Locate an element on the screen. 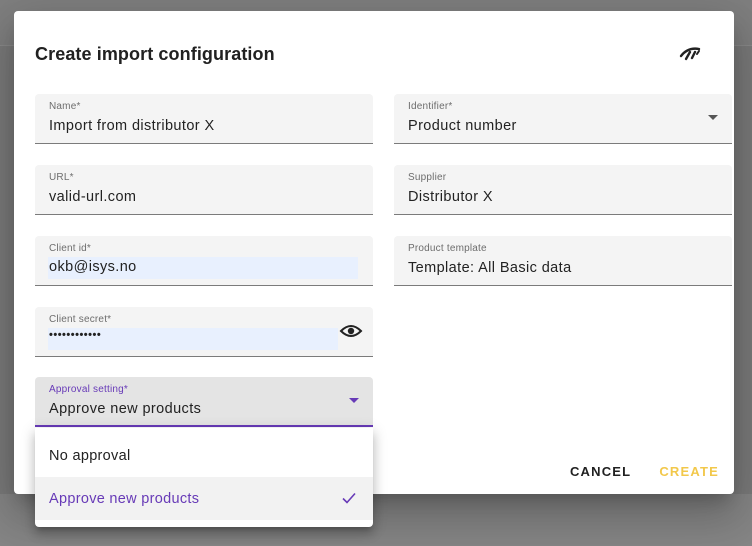 This screenshot has width=752, height=546. option-approve-new-products: Approve new products is located at coordinates (204, 498).